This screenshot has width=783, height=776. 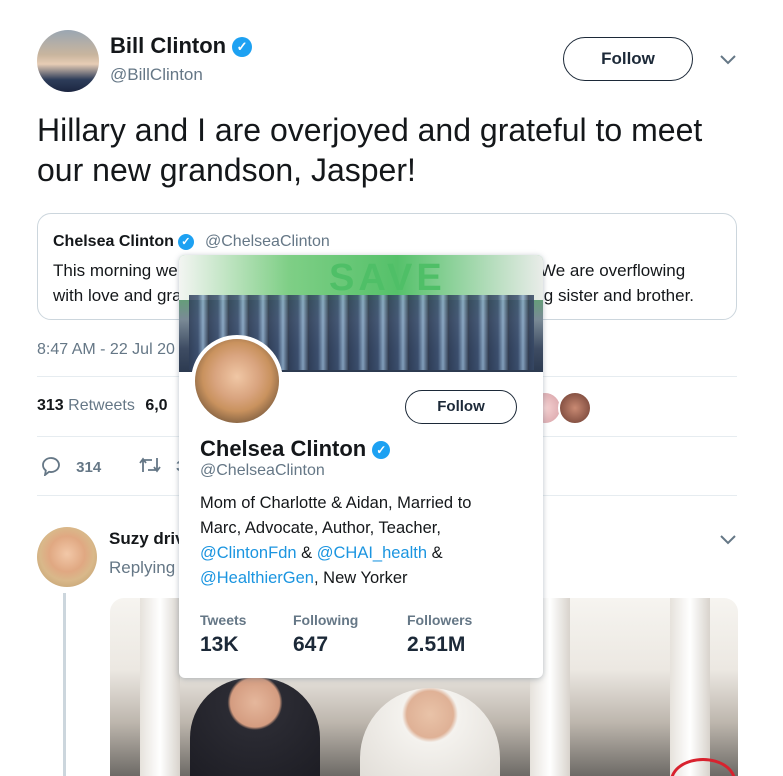 I want to click on quote-text-right-1: We are overflowing, so click(x=613, y=270).